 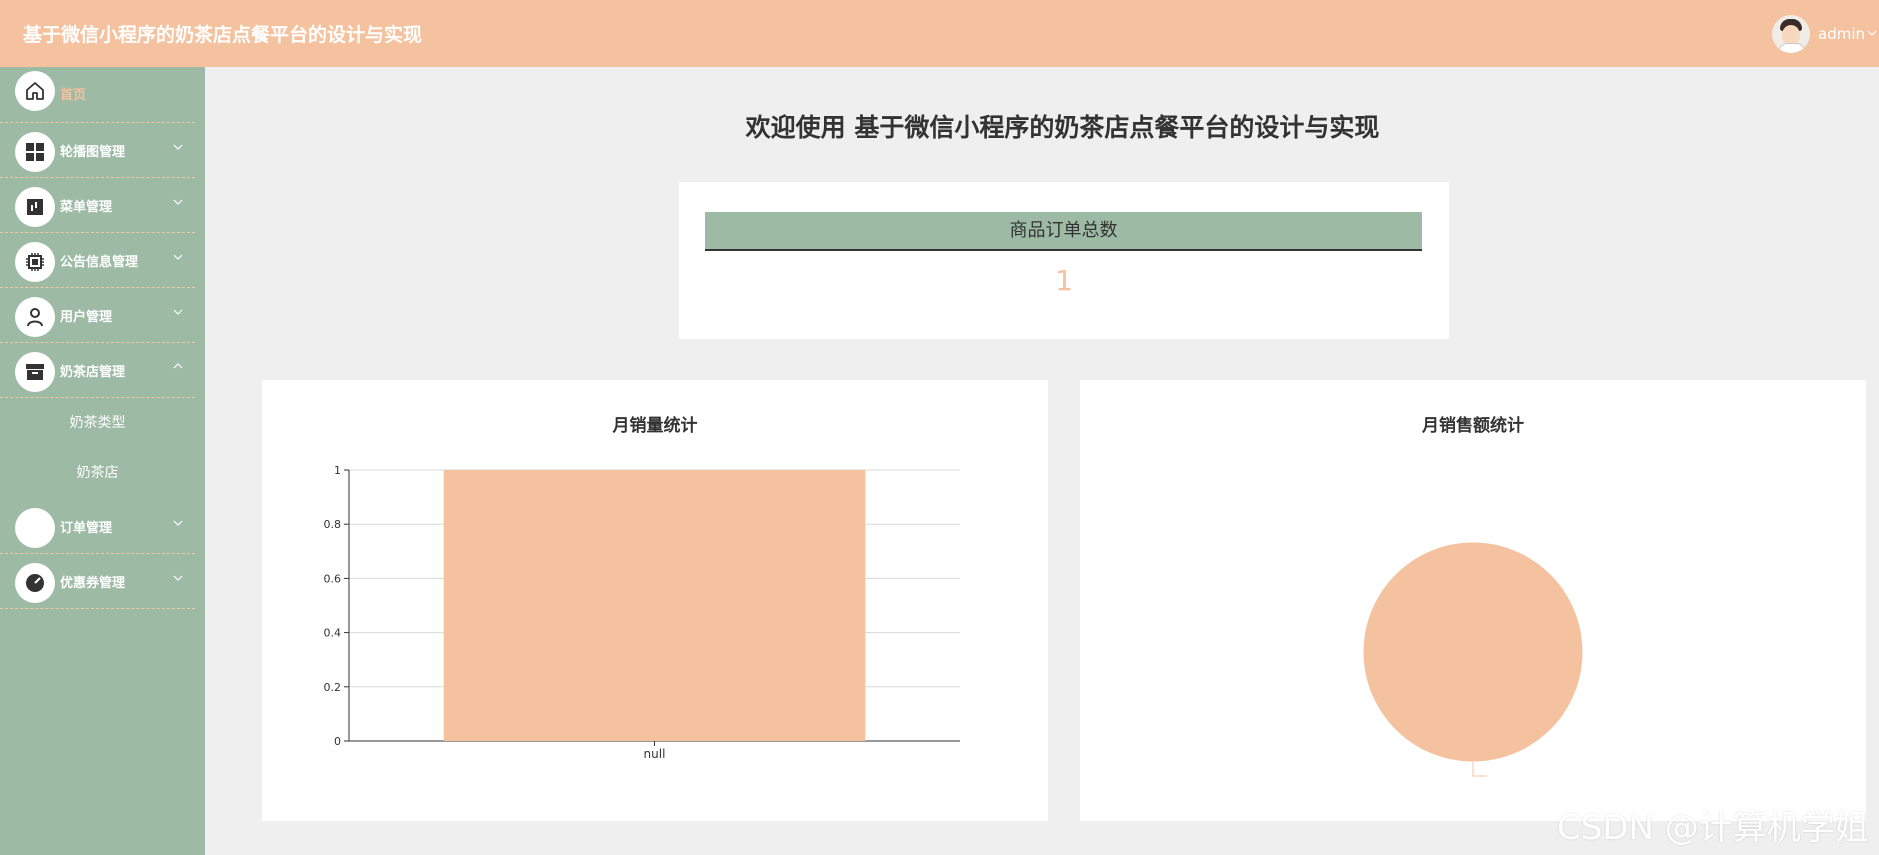 I want to click on welcome-title: 欢迎使用 基于微信小程序的奶茶店点餐平台的设计与实现, so click(x=1062, y=127).